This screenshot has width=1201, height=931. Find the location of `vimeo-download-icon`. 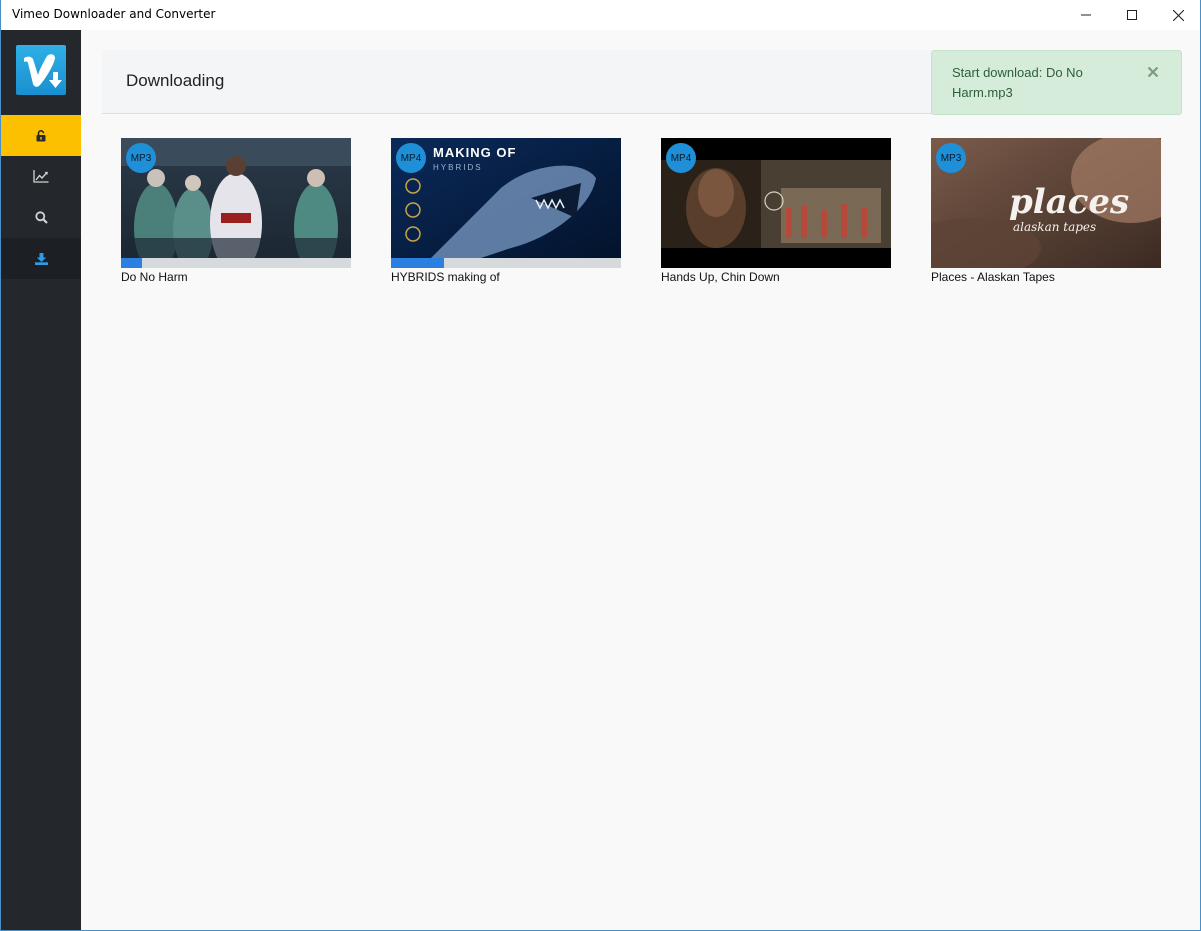

vimeo-download-icon is located at coordinates (43, 71).